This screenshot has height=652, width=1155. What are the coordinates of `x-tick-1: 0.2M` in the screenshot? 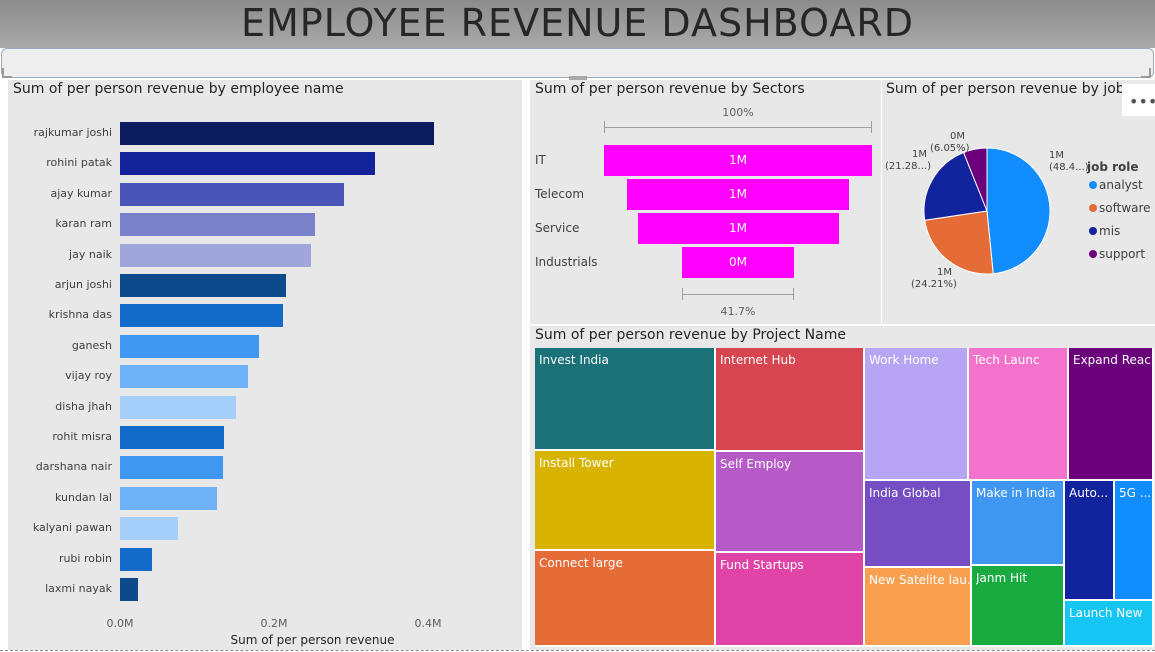 It's located at (274, 623).